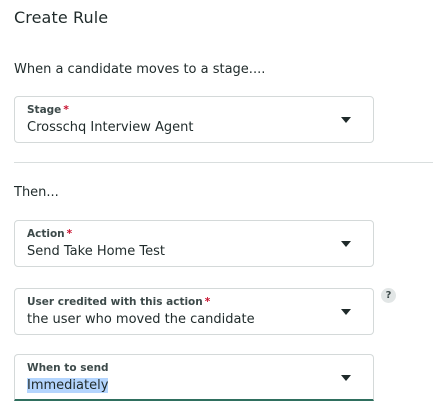 Image resolution: width=433 pixels, height=419 pixels. What do you see at coordinates (48, 110) in the screenshot?
I see `stage-label: Stage *` at bounding box center [48, 110].